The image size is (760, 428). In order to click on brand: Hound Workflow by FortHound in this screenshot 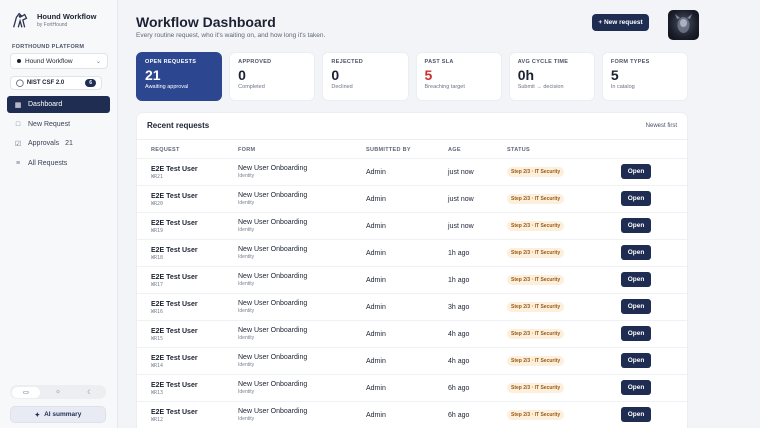, I will do `click(53, 20)`.